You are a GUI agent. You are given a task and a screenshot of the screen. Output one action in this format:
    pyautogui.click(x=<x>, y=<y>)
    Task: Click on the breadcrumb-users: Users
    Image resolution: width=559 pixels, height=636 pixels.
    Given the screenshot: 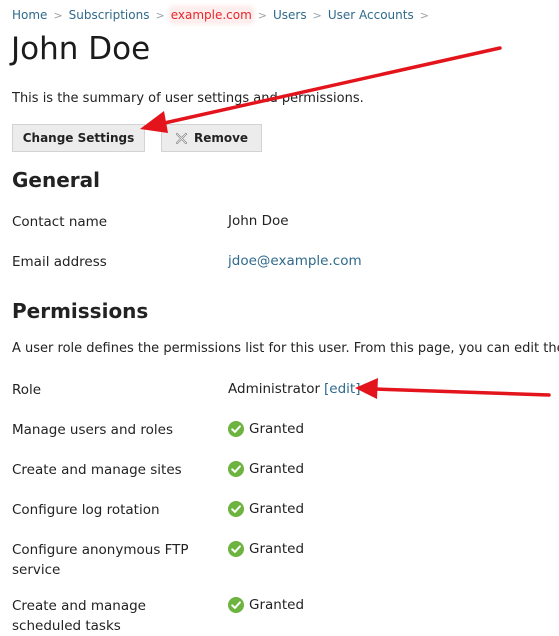 What is the action you would take?
    pyautogui.click(x=290, y=15)
    